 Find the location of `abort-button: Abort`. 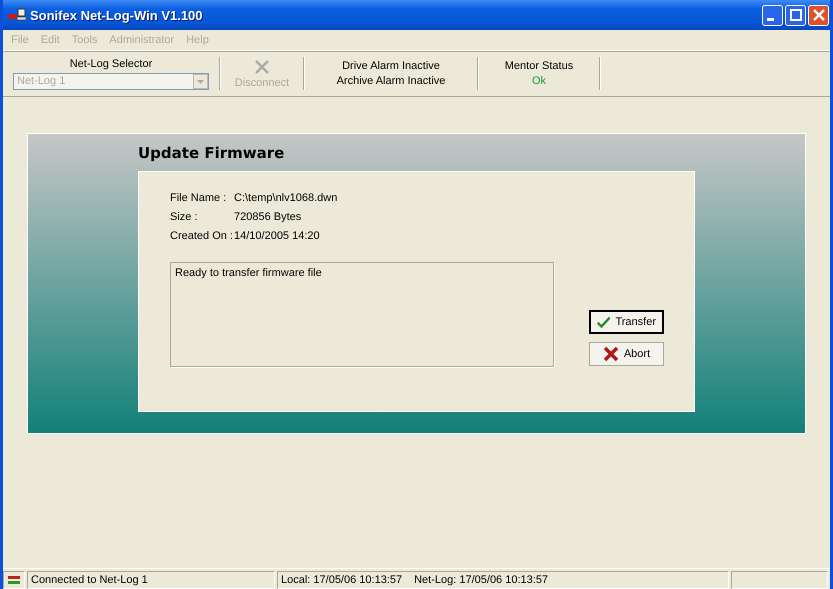

abort-button: Abort is located at coordinates (626, 354).